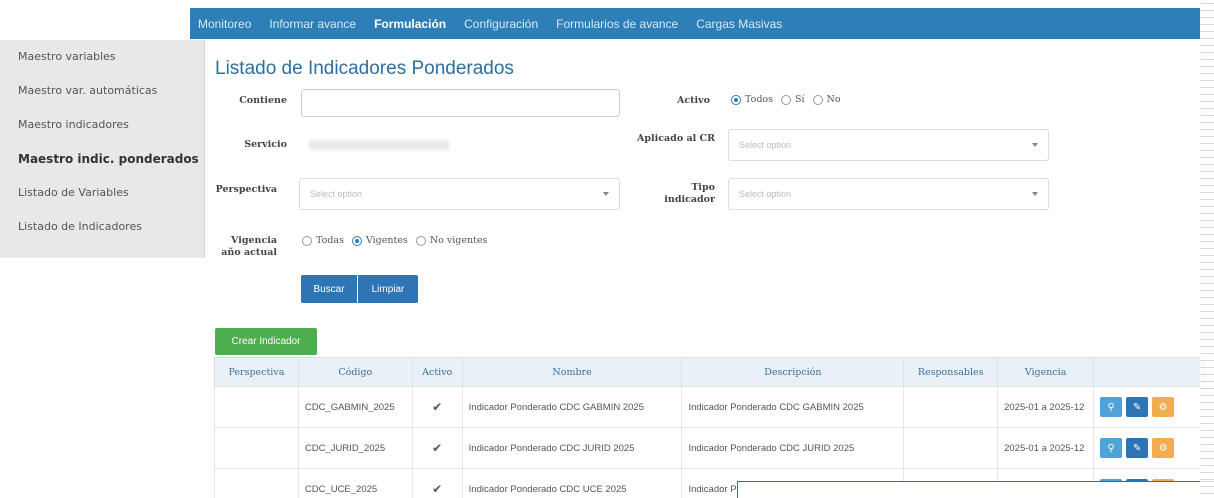  What do you see at coordinates (102, 57) in the screenshot?
I see `sidebar-item-maestro-variables: Maestro variables` at bounding box center [102, 57].